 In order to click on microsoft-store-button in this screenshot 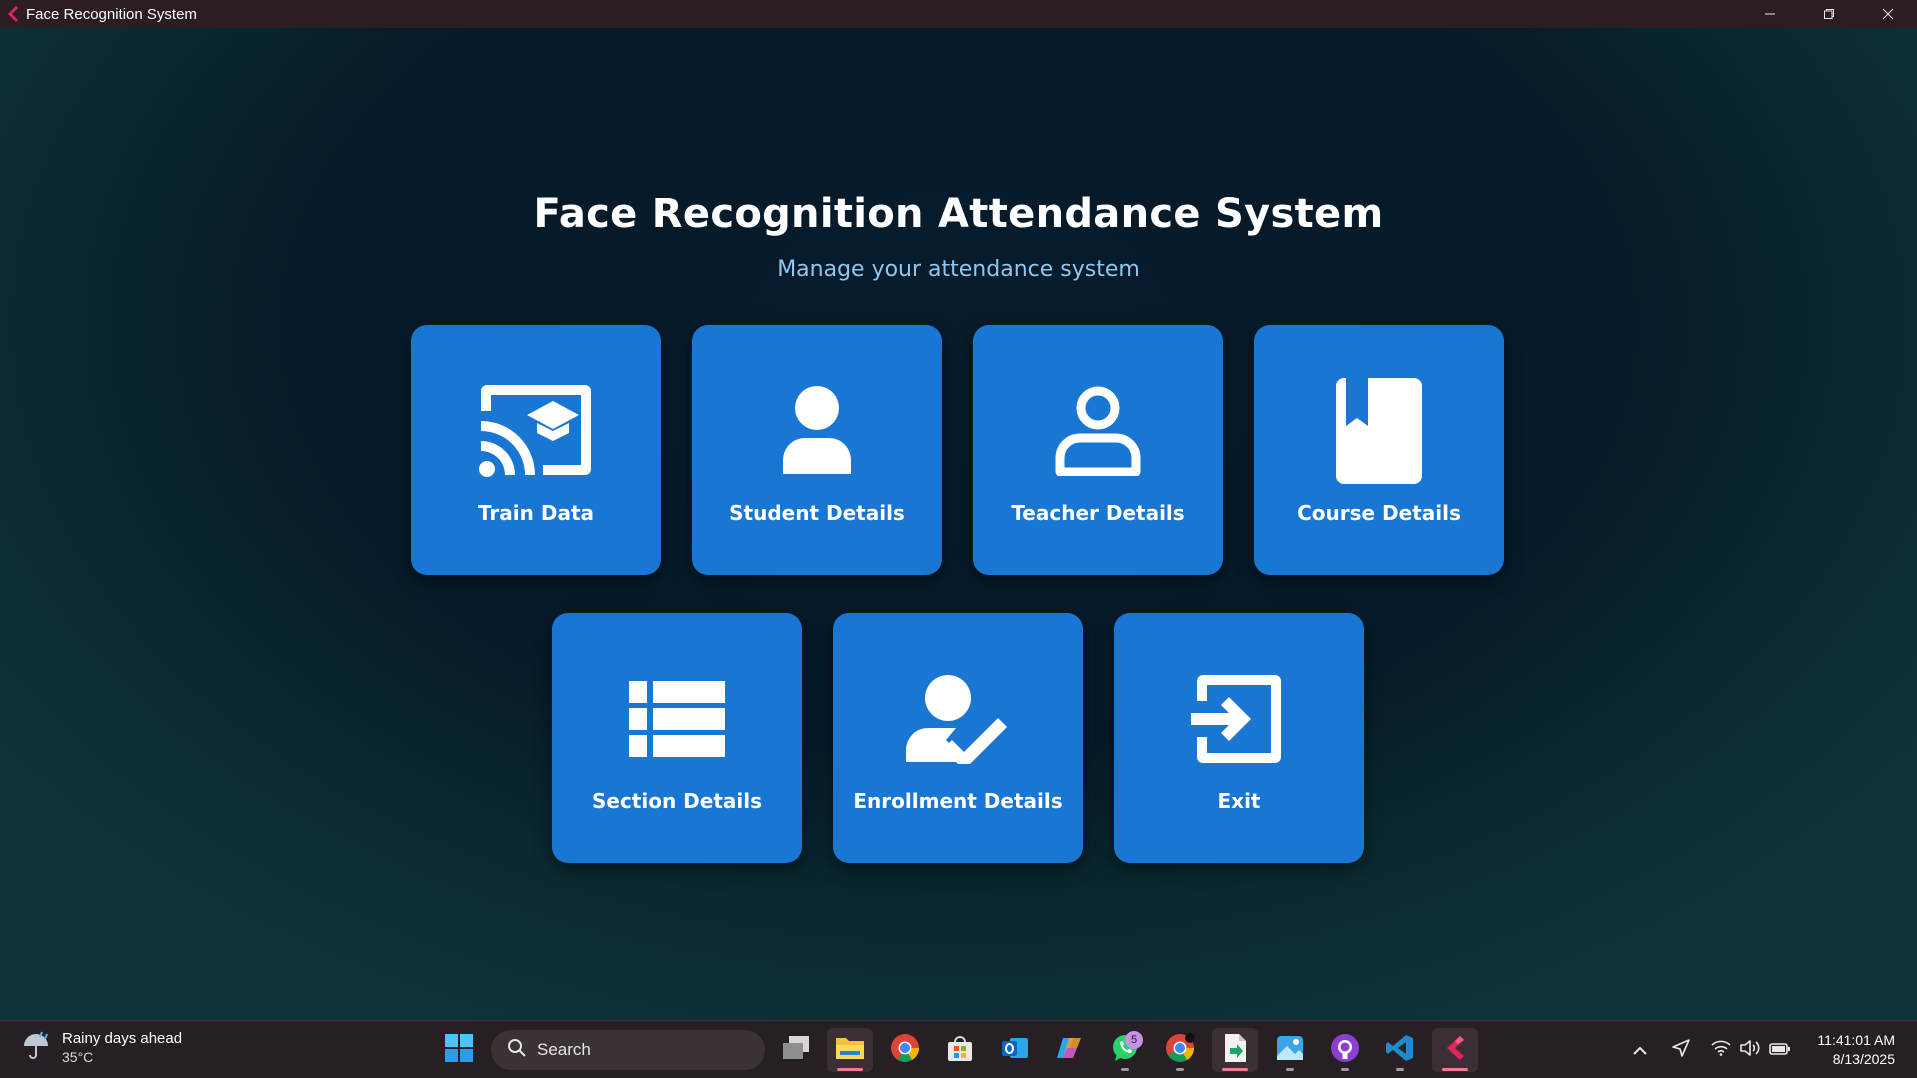, I will do `click(960, 1050)`.